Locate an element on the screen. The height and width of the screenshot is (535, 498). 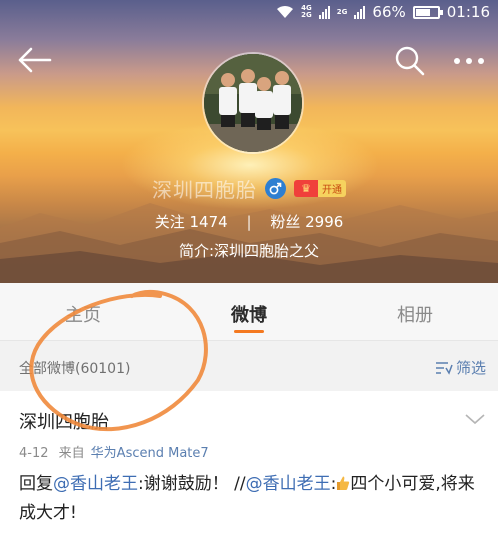
post-author: 深圳四胞胎 is located at coordinates (64, 421).